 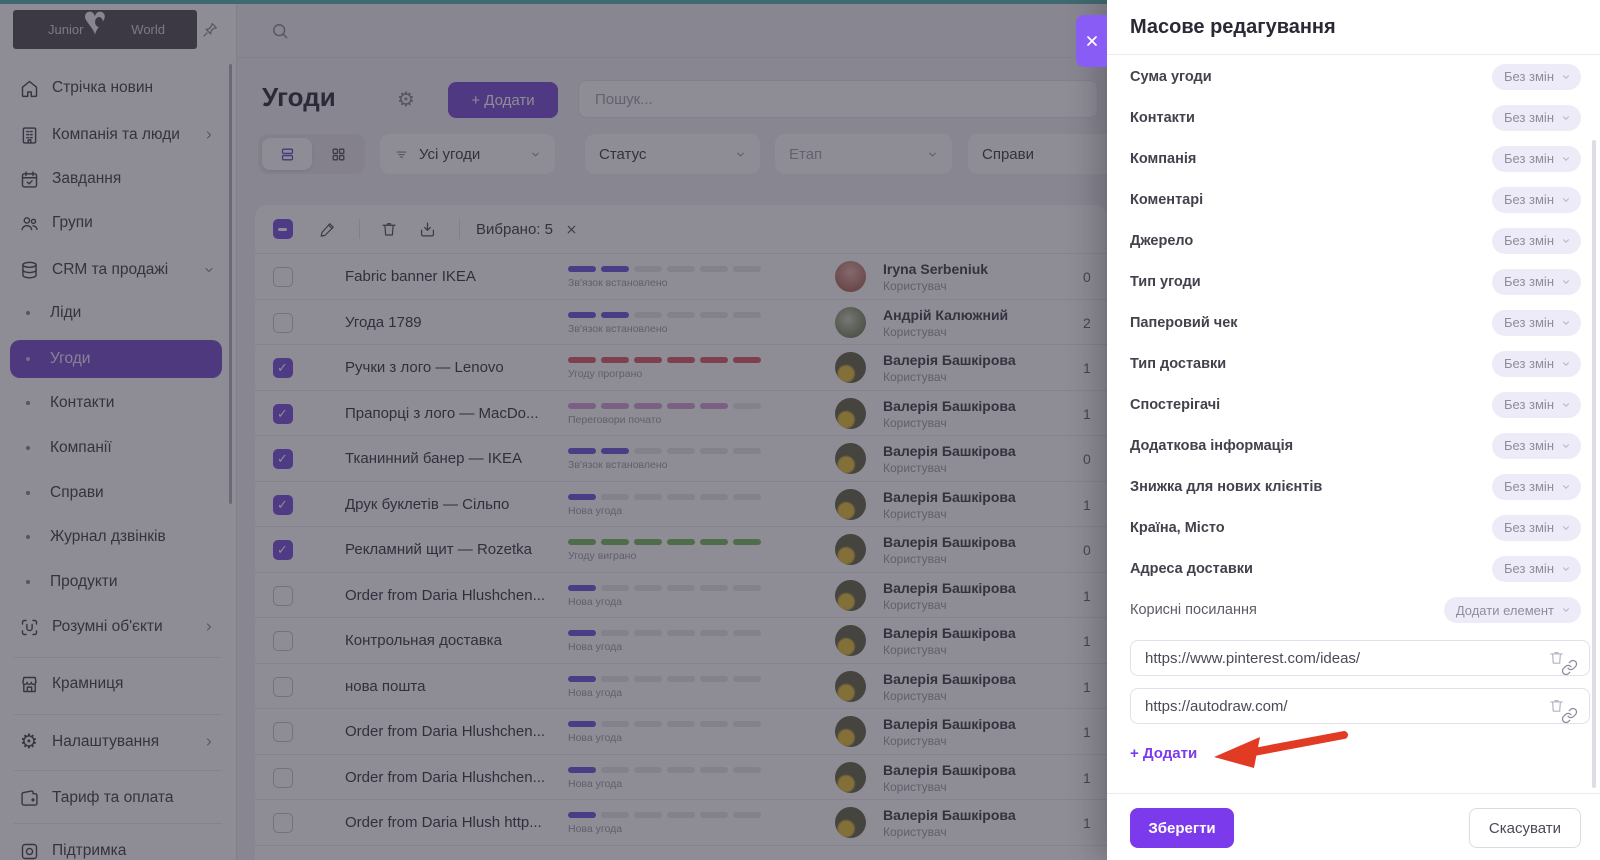 I want to click on panel-field: Контакти Без змін, so click(x=1353, y=117).